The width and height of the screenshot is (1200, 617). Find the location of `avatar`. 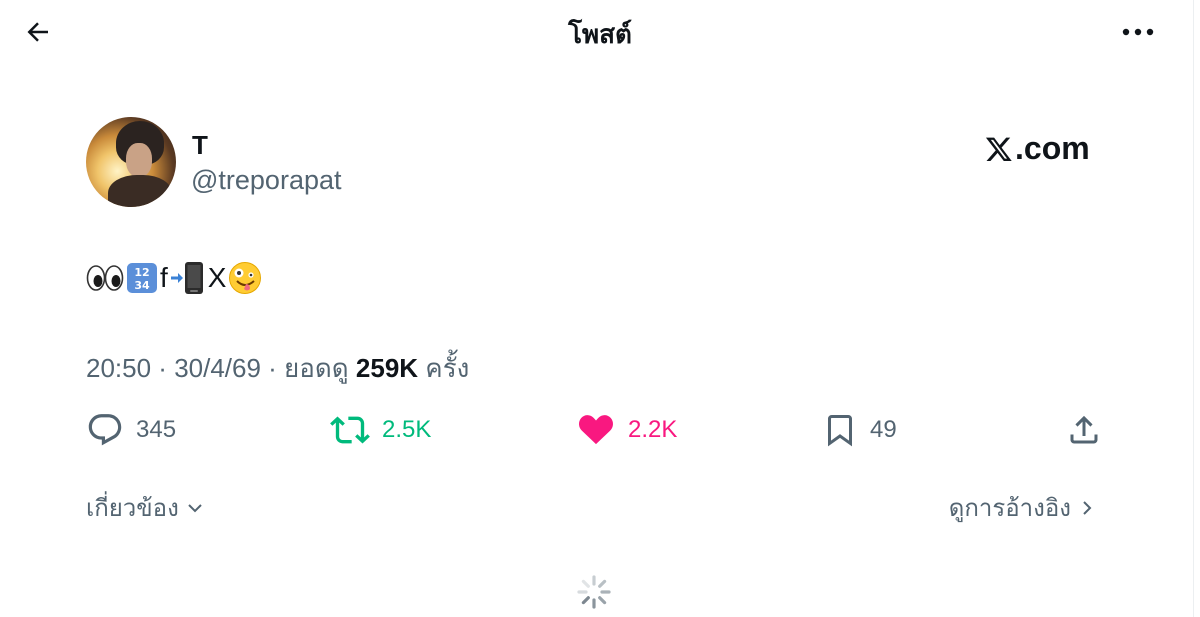

avatar is located at coordinates (131, 162).